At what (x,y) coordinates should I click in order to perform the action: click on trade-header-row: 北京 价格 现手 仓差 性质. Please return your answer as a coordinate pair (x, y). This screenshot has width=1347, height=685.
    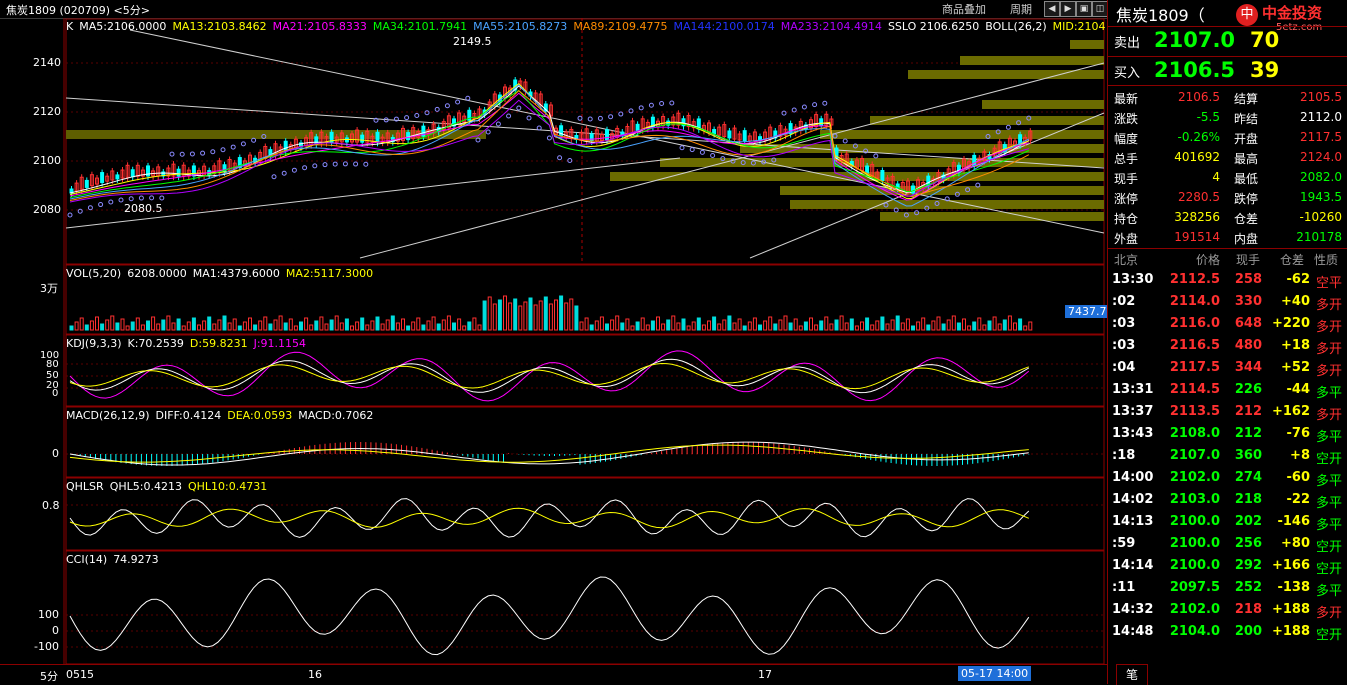
    Looking at the image, I should click on (1227, 259).